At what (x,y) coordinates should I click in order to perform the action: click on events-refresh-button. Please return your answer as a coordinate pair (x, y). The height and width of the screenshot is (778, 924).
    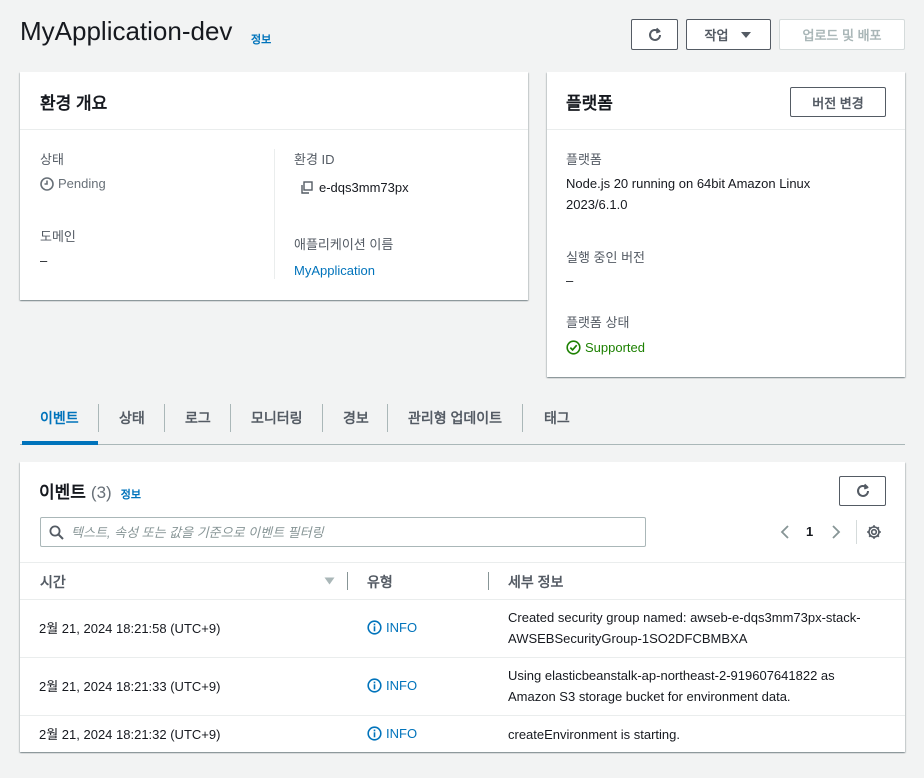
    Looking at the image, I should click on (862, 491).